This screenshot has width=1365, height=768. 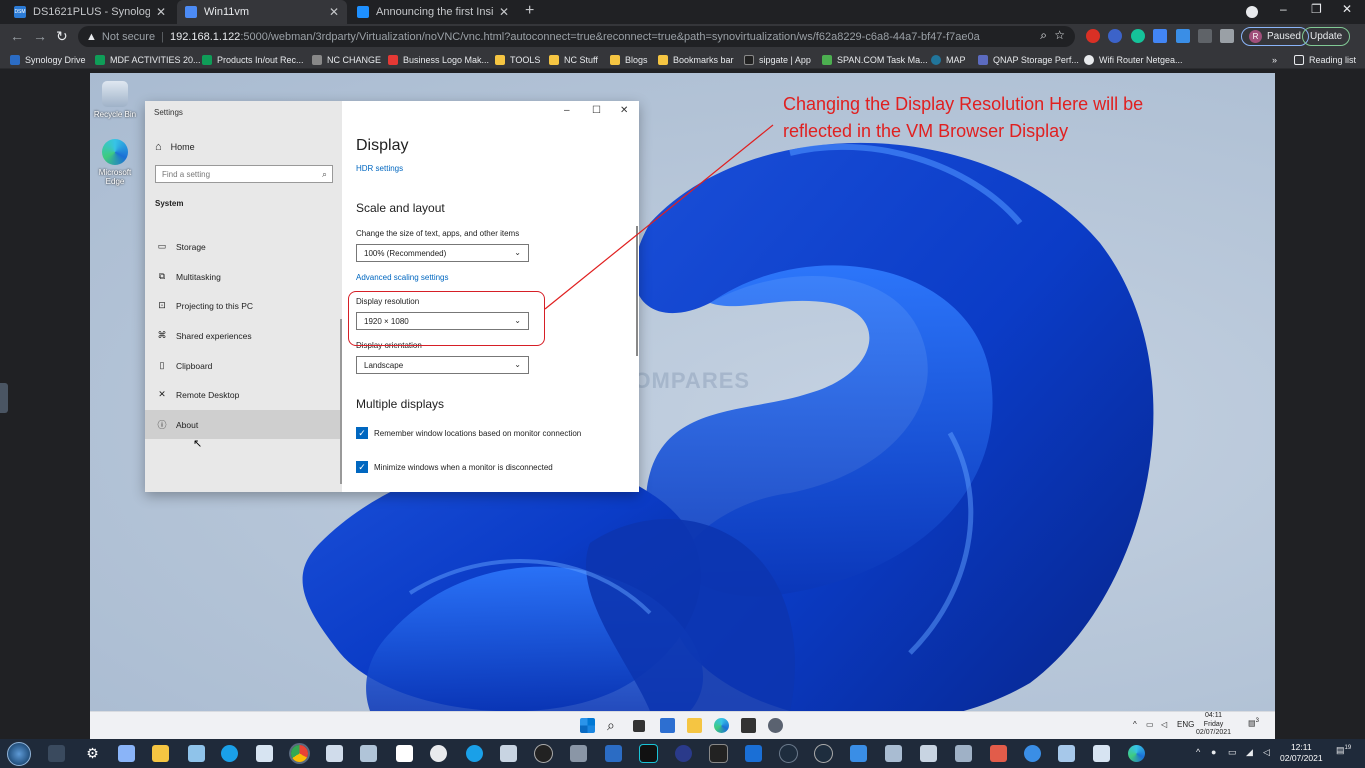 What do you see at coordinates (1347, 9) in the screenshot?
I see `close-window-button: ✕` at bounding box center [1347, 9].